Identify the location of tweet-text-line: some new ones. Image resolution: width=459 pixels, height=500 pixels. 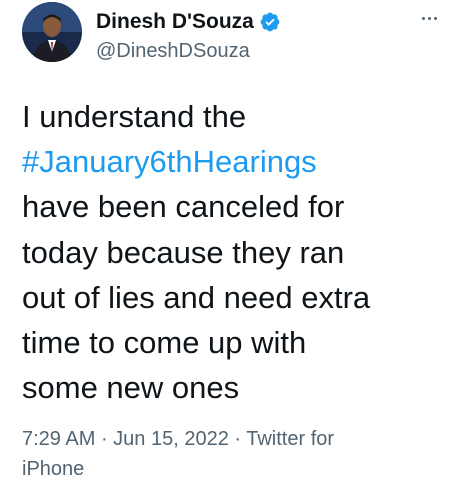
(131, 388).